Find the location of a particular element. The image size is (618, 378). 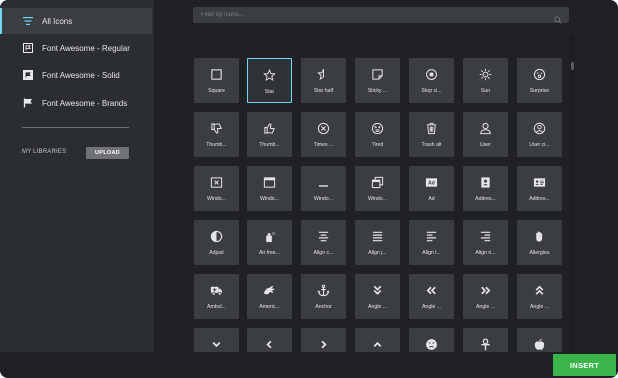

ad-icon: Ad is located at coordinates (431, 182).